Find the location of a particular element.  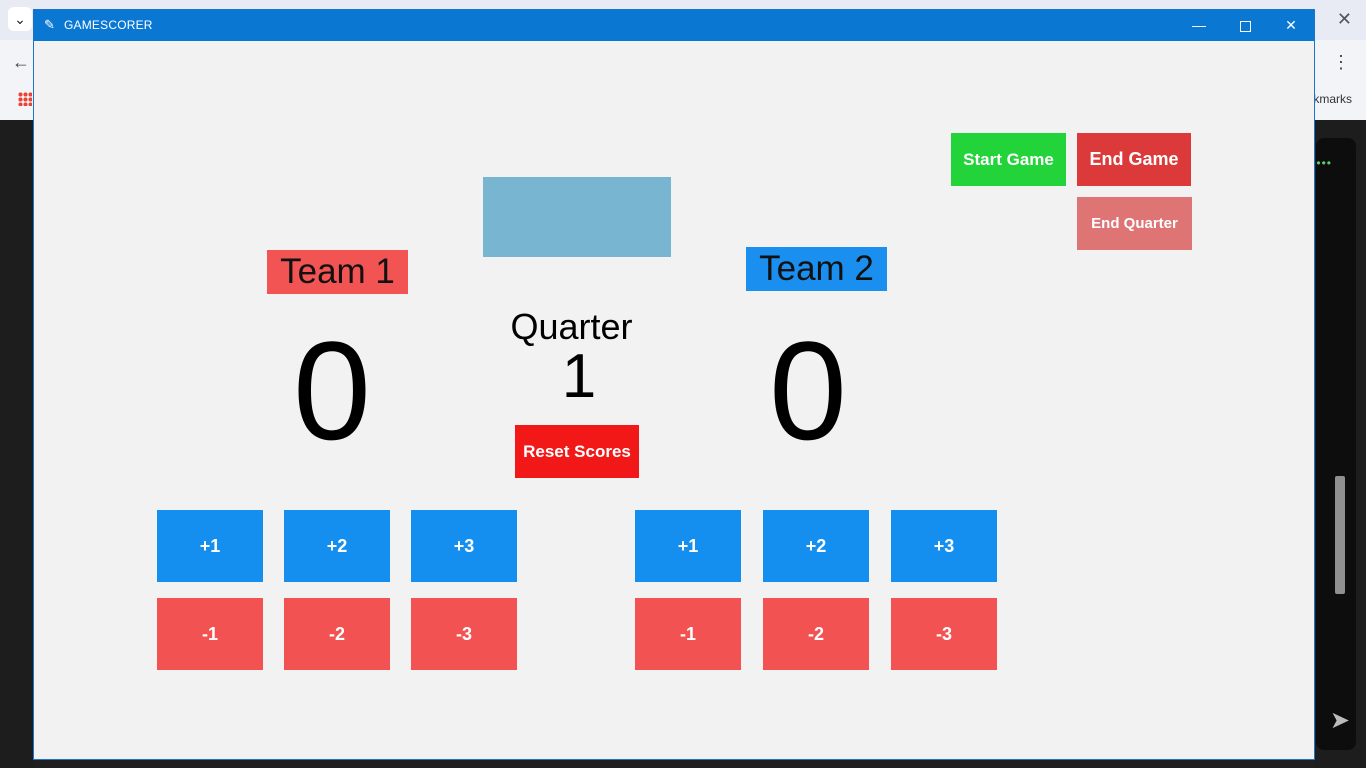

reset-scores-button: Reset Scores is located at coordinates (577, 451).